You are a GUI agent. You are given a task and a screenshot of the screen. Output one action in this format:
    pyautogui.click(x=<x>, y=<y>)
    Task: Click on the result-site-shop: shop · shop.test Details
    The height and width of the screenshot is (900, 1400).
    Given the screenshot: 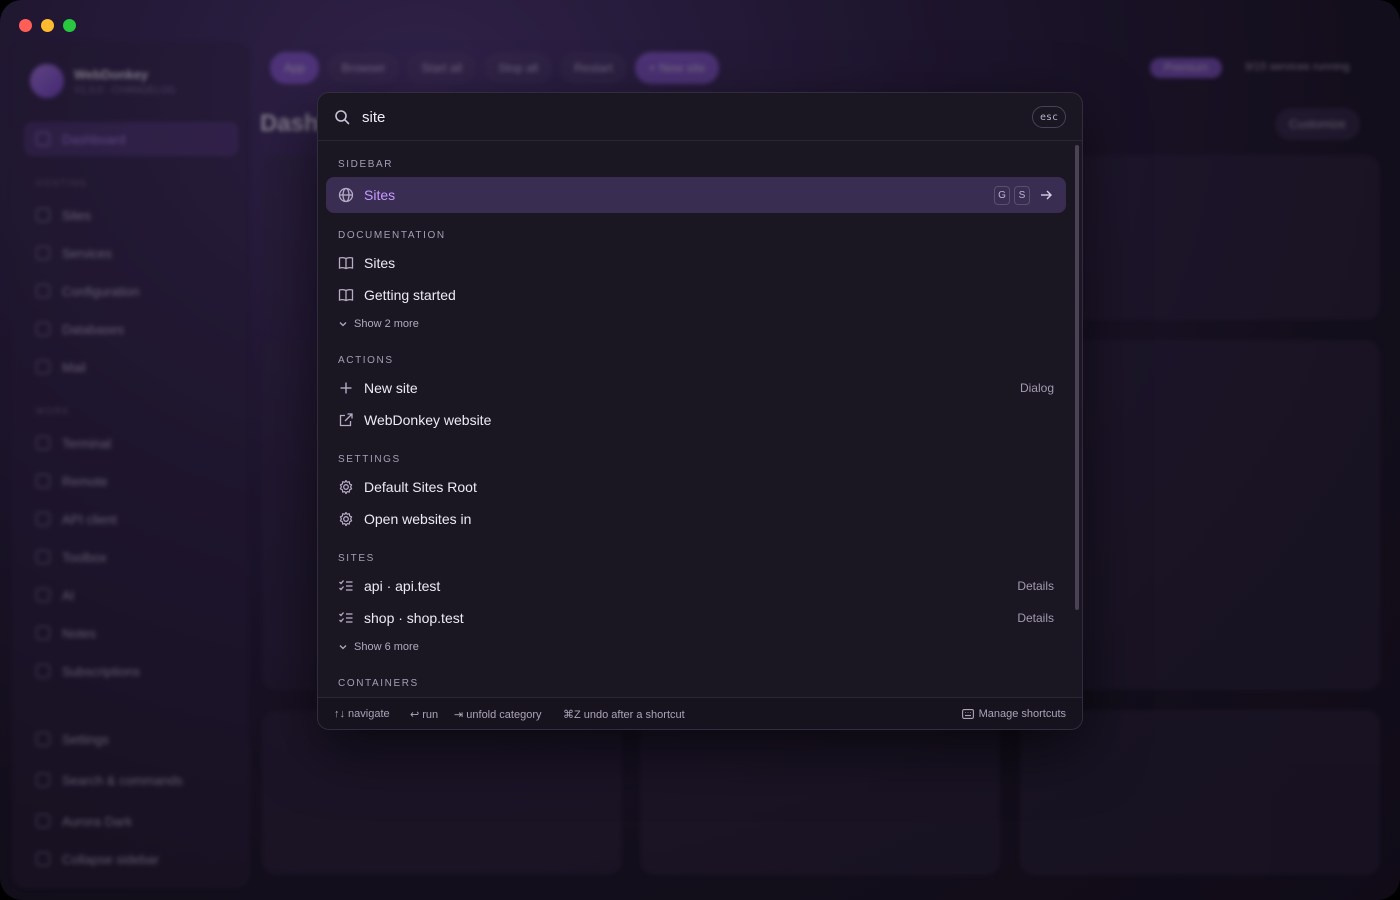 What is the action you would take?
    pyautogui.click(x=696, y=618)
    